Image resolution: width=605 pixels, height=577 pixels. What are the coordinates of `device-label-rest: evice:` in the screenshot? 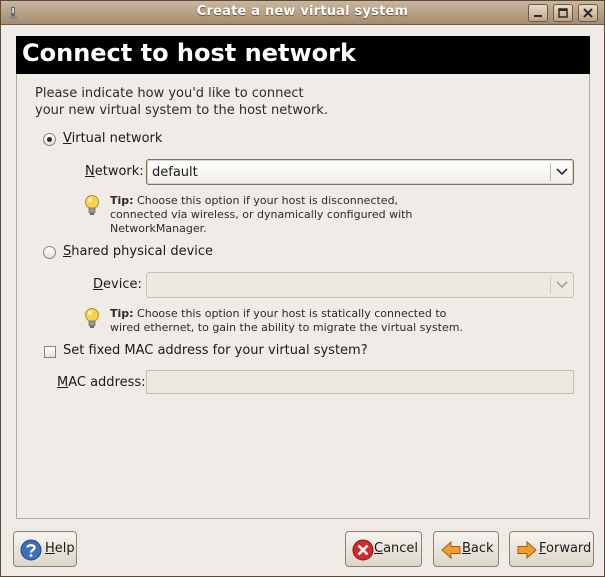 It's located at (122, 284).